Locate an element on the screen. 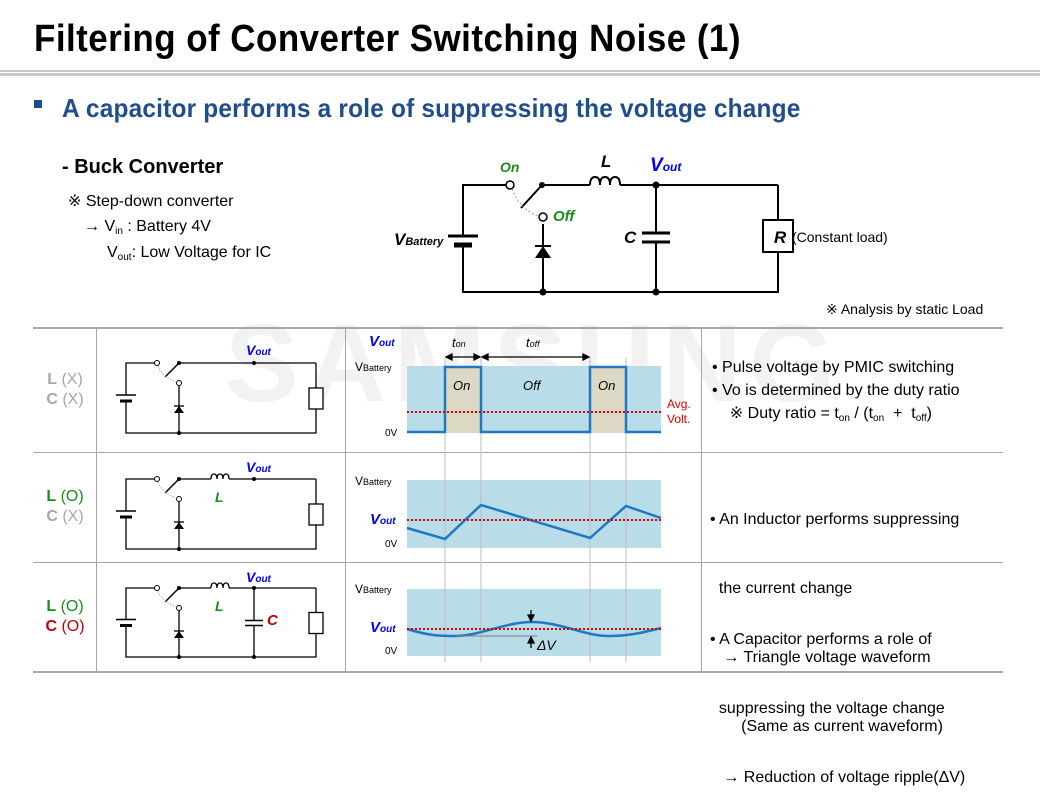  off-region-label: Off is located at coordinates (532, 385).